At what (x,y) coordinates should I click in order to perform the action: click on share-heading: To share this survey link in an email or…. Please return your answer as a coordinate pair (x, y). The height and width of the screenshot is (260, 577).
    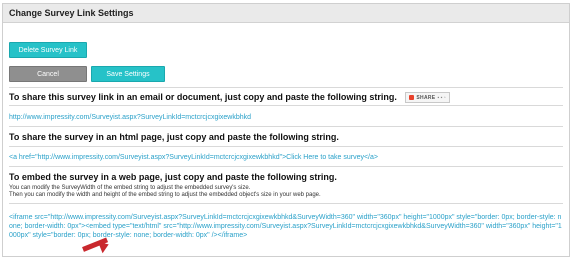
    Looking at the image, I should click on (229, 98).